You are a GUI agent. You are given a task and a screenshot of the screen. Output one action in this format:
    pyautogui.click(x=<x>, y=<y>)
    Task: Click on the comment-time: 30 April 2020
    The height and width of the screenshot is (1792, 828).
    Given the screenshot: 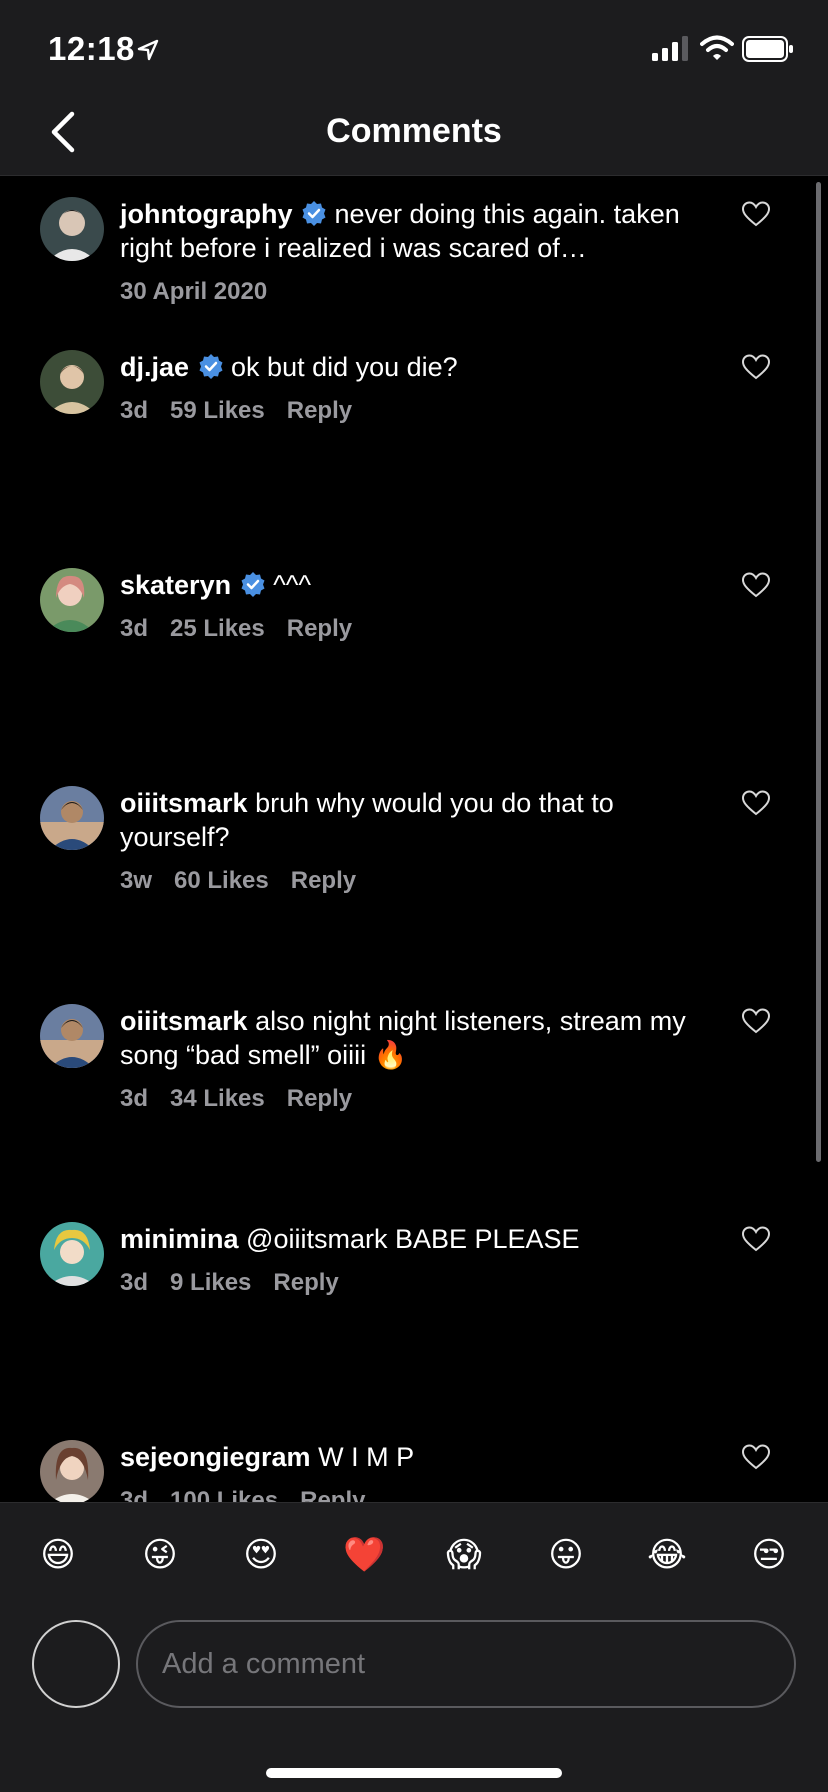 What is the action you would take?
    pyautogui.click(x=194, y=291)
    